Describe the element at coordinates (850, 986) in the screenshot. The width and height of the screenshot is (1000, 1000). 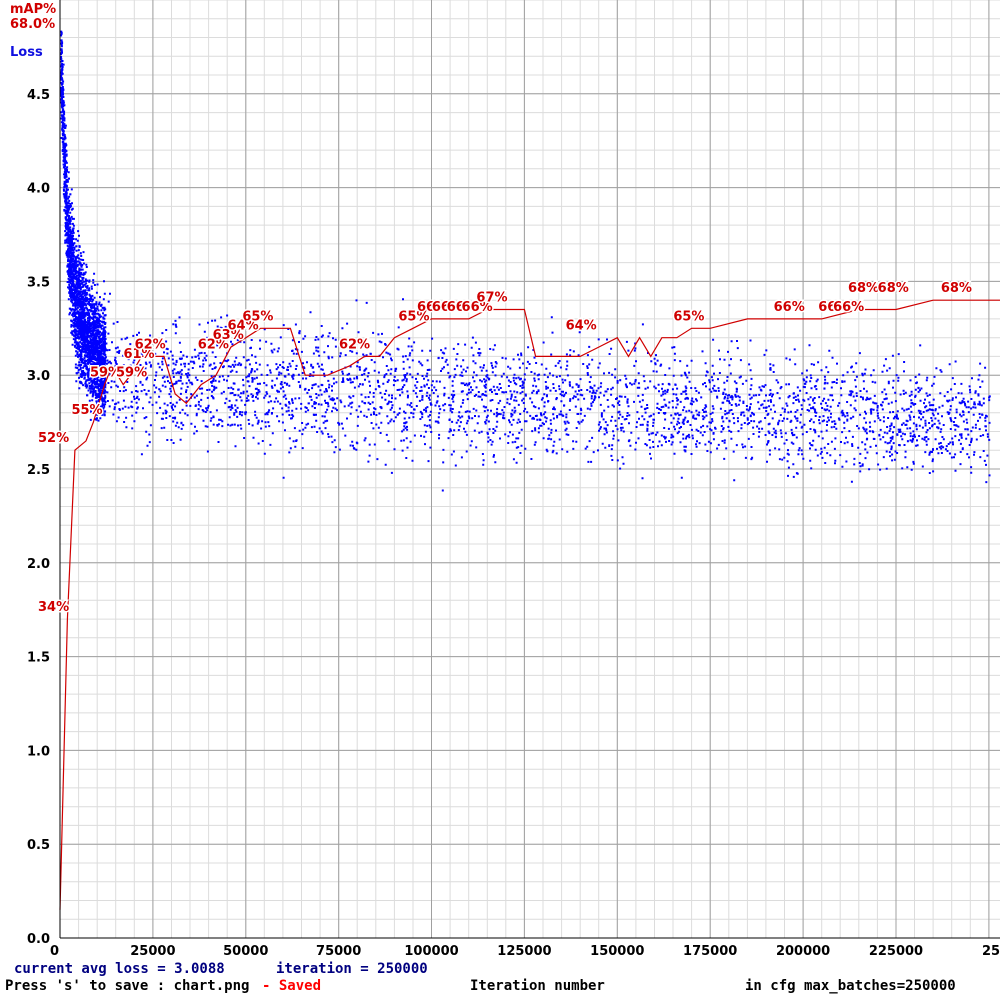
I see `max-batches-readout: in cfg max_batches=250000` at that location.